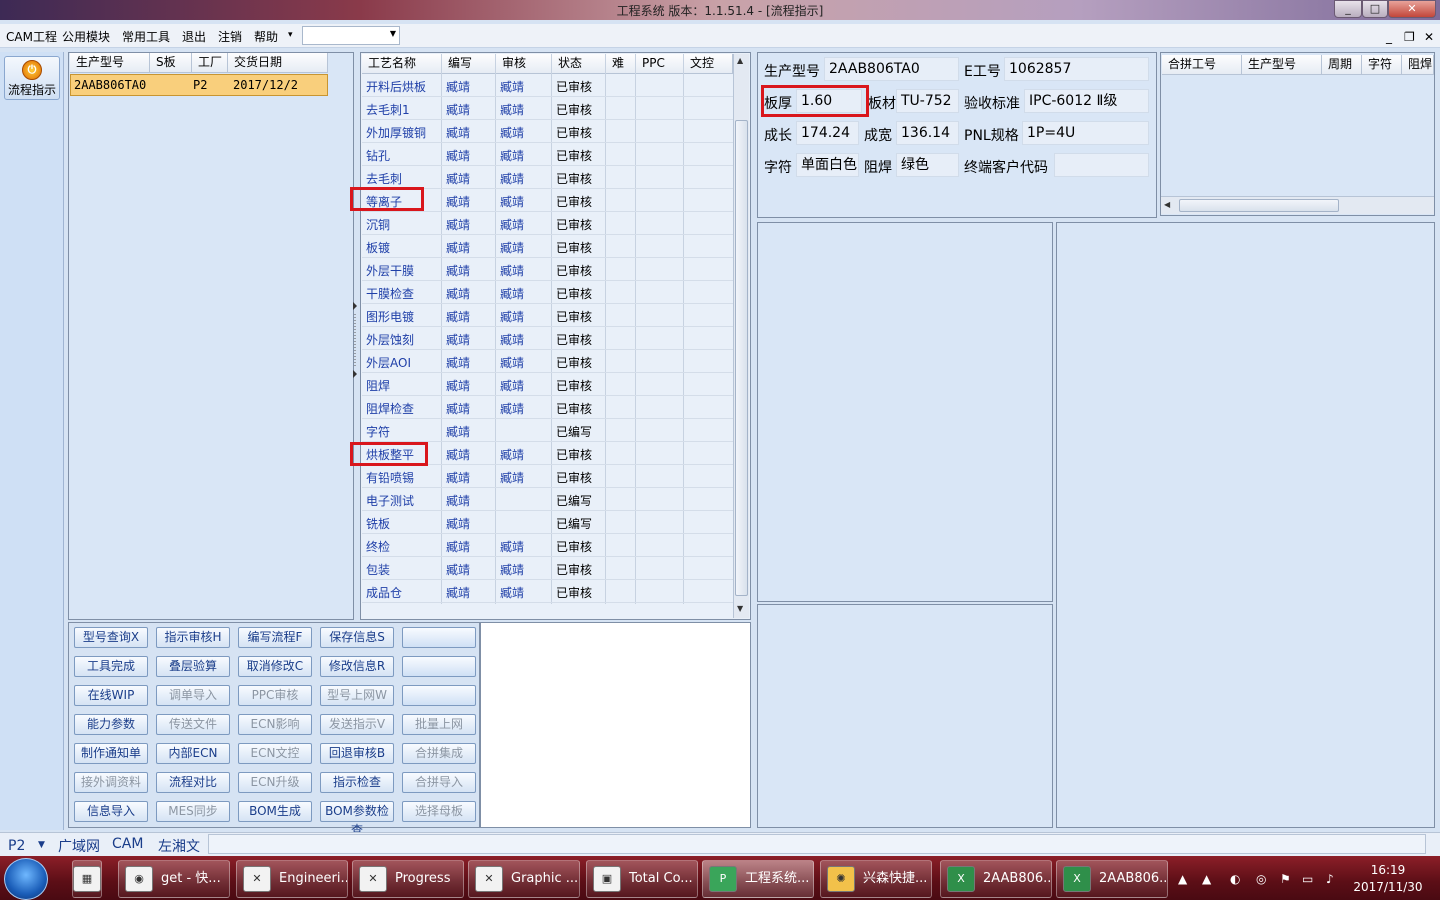 This screenshot has height=900, width=1440. Describe the element at coordinates (146, 36) in the screenshot. I see `menu-common-tools: 常用工具` at that location.